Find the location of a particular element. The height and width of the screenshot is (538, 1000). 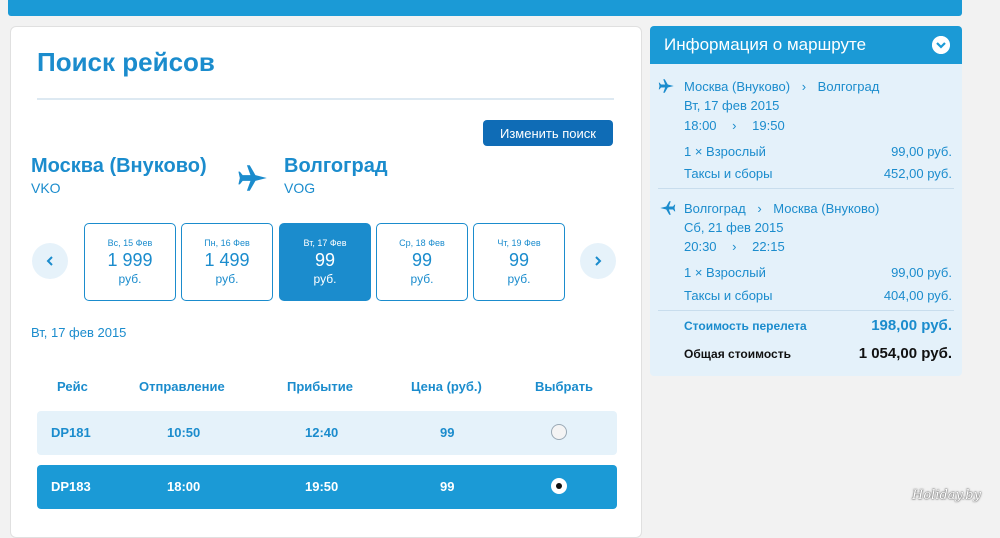

date-card: Чт, 19 Фев 99 руб. is located at coordinates (519, 262).